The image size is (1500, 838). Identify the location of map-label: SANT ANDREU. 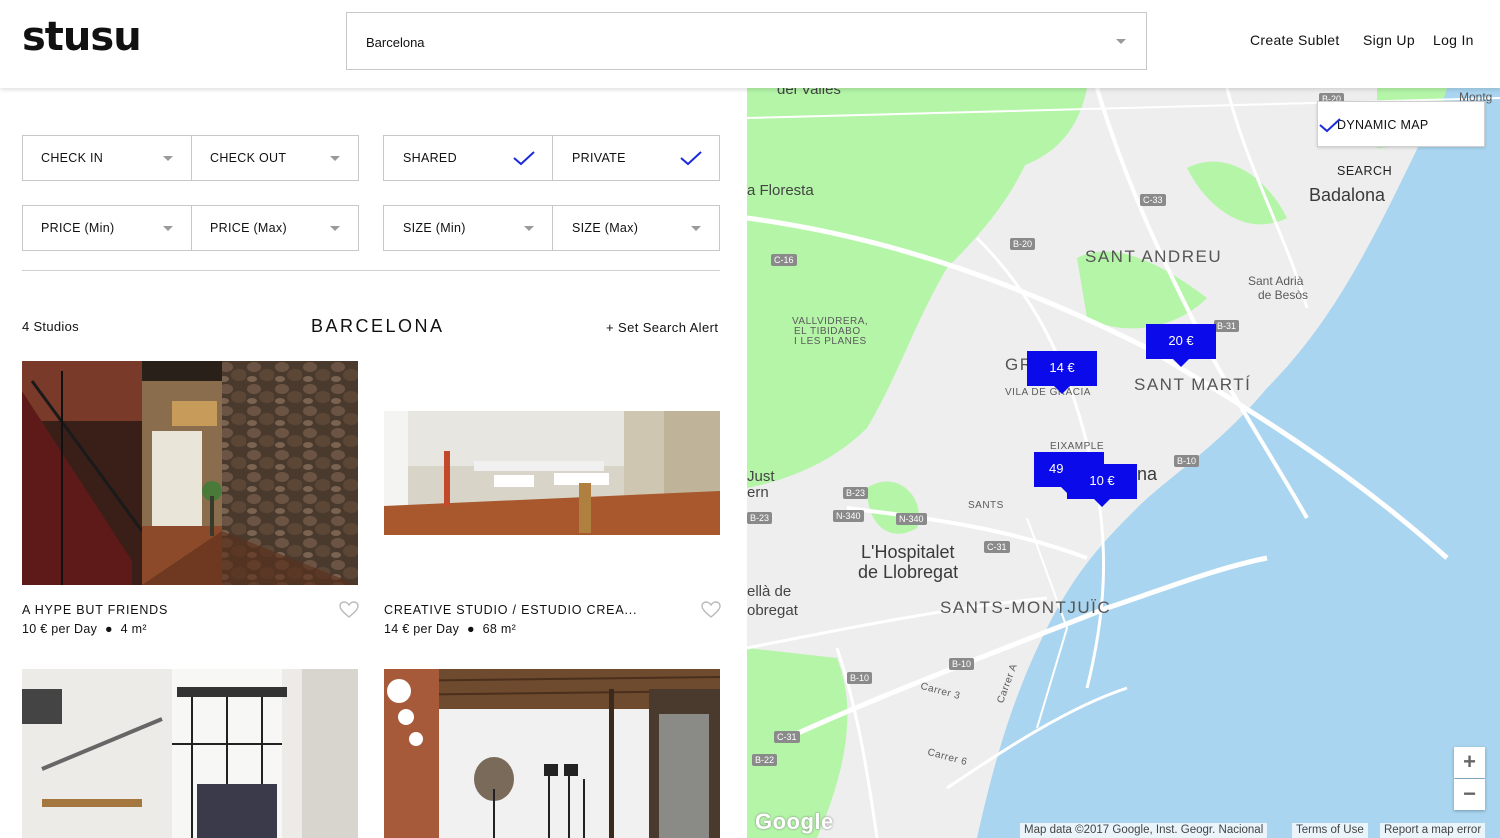
(1154, 256).